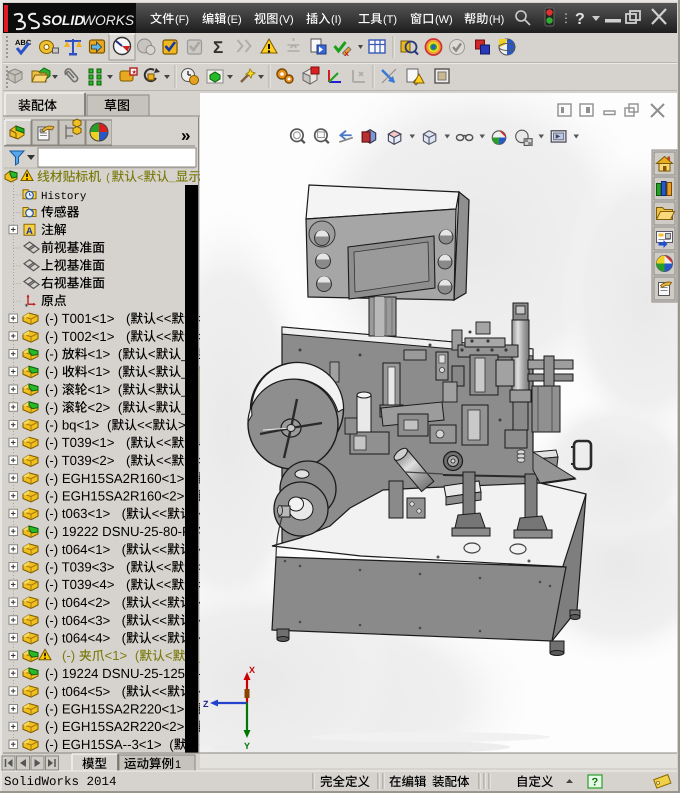 The width and height of the screenshot is (680, 793). What do you see at coordinates (182, 20) in the screenshot?
I see `svg-text: (F)` at bounding box center [182, 20].